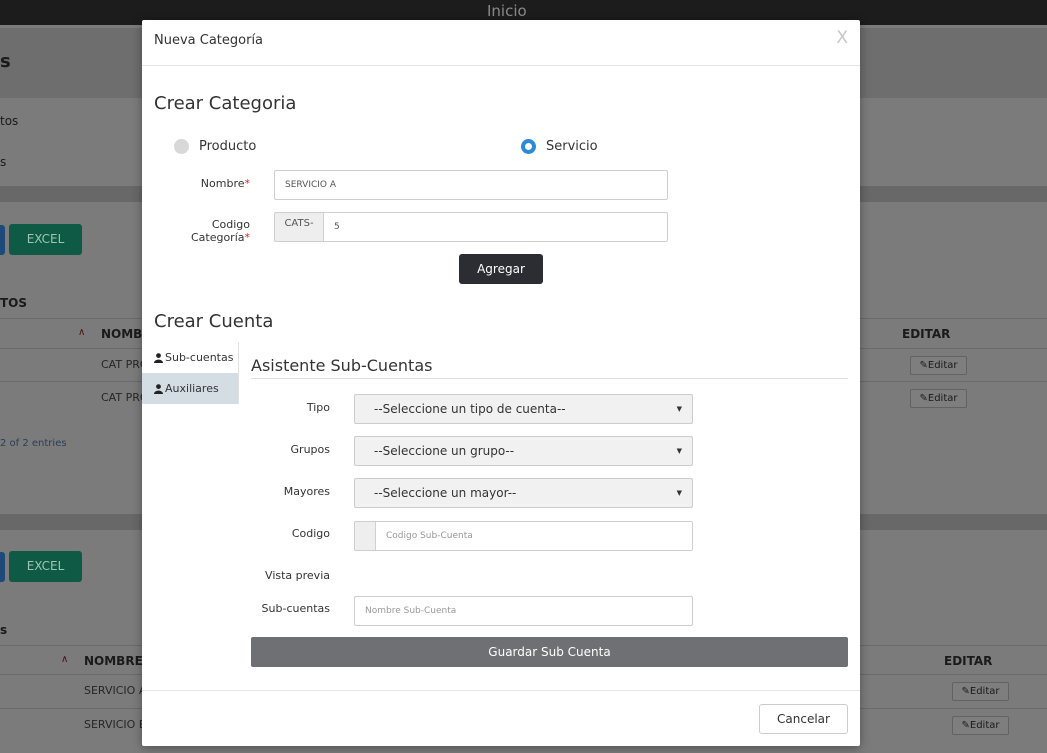  Describe the element at coordinates (572, 146) in the screenshot. I see `radio-servicio-label: Servicio` at that location.